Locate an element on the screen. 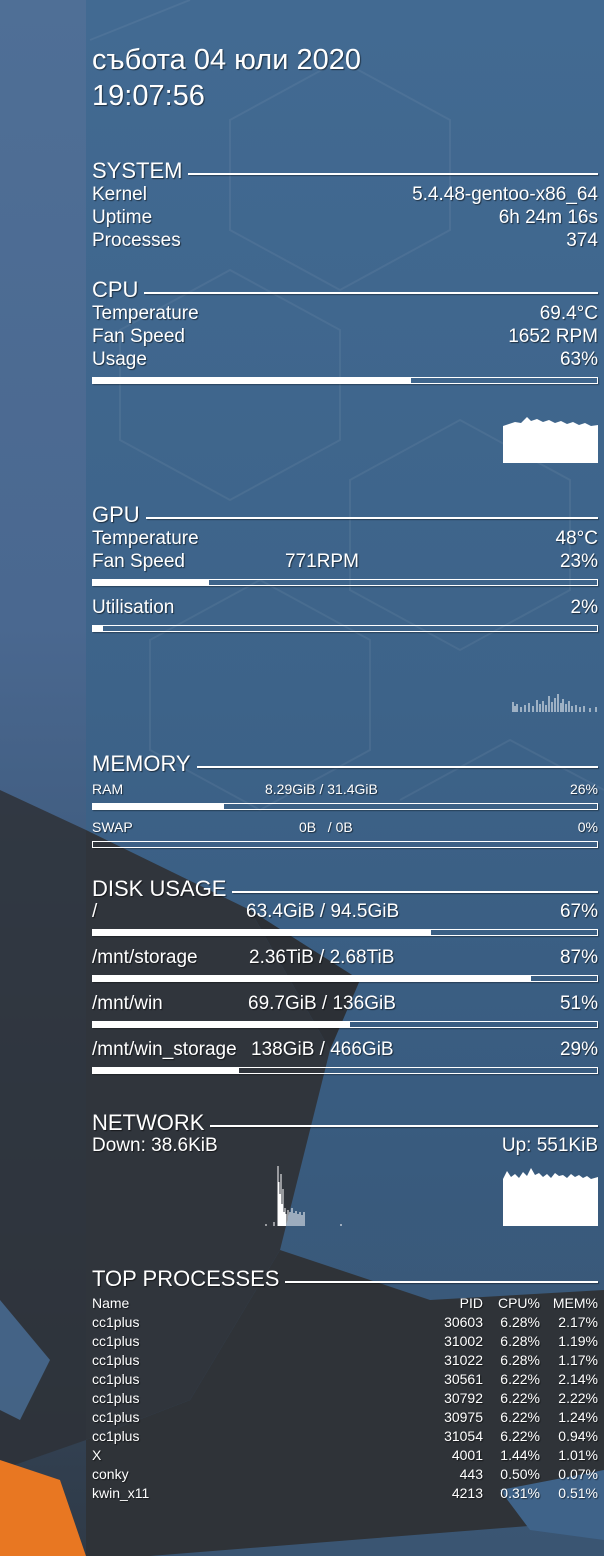 The height and width of the screenshot is (1556, 604). disk-percent: 51% is located at coordinates (578, 1003).